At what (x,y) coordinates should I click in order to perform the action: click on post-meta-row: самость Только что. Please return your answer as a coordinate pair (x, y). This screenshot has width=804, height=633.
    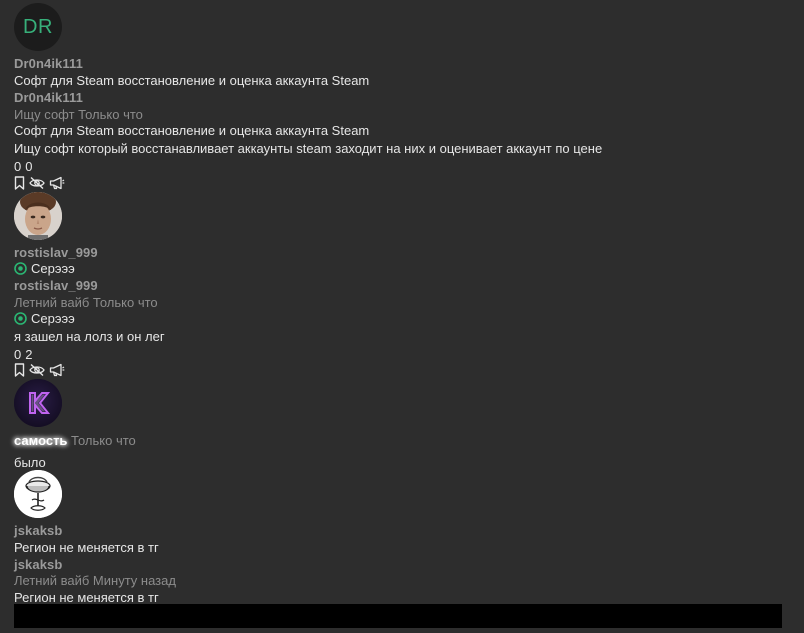
    Looking at the image, I should click on (75, 440).